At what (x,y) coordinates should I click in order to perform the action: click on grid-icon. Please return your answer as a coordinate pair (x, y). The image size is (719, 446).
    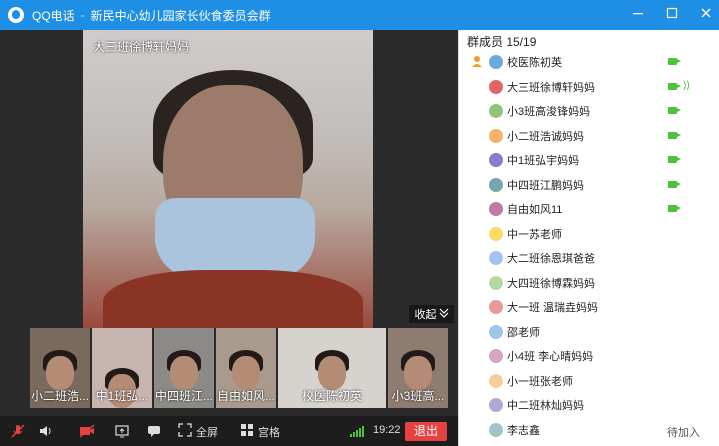
    Looking at the image, I should click on (247, 431).